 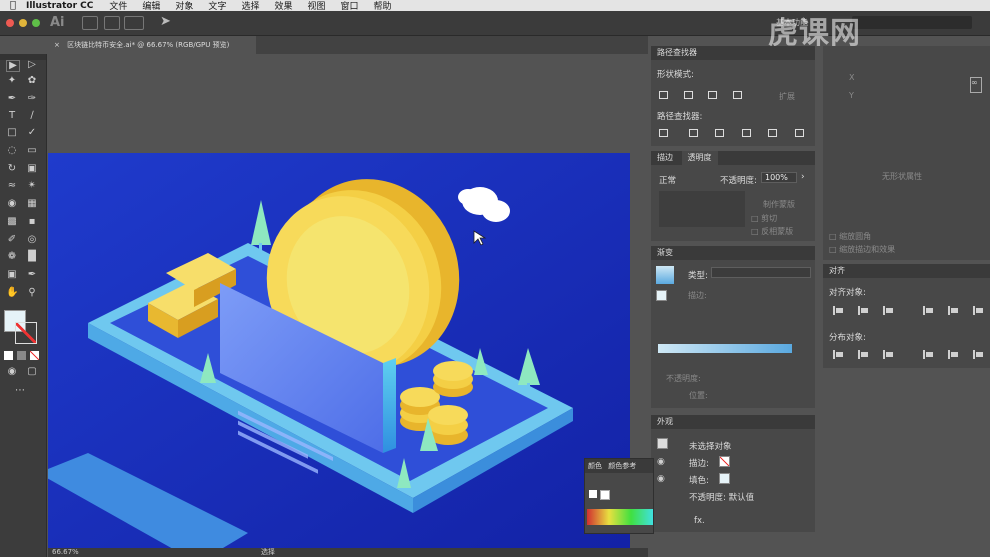 What do you see at coordinates (32, 116) in the screenshot?
I see `line-tool-icon: ∕` at bounding box center [32, 116].